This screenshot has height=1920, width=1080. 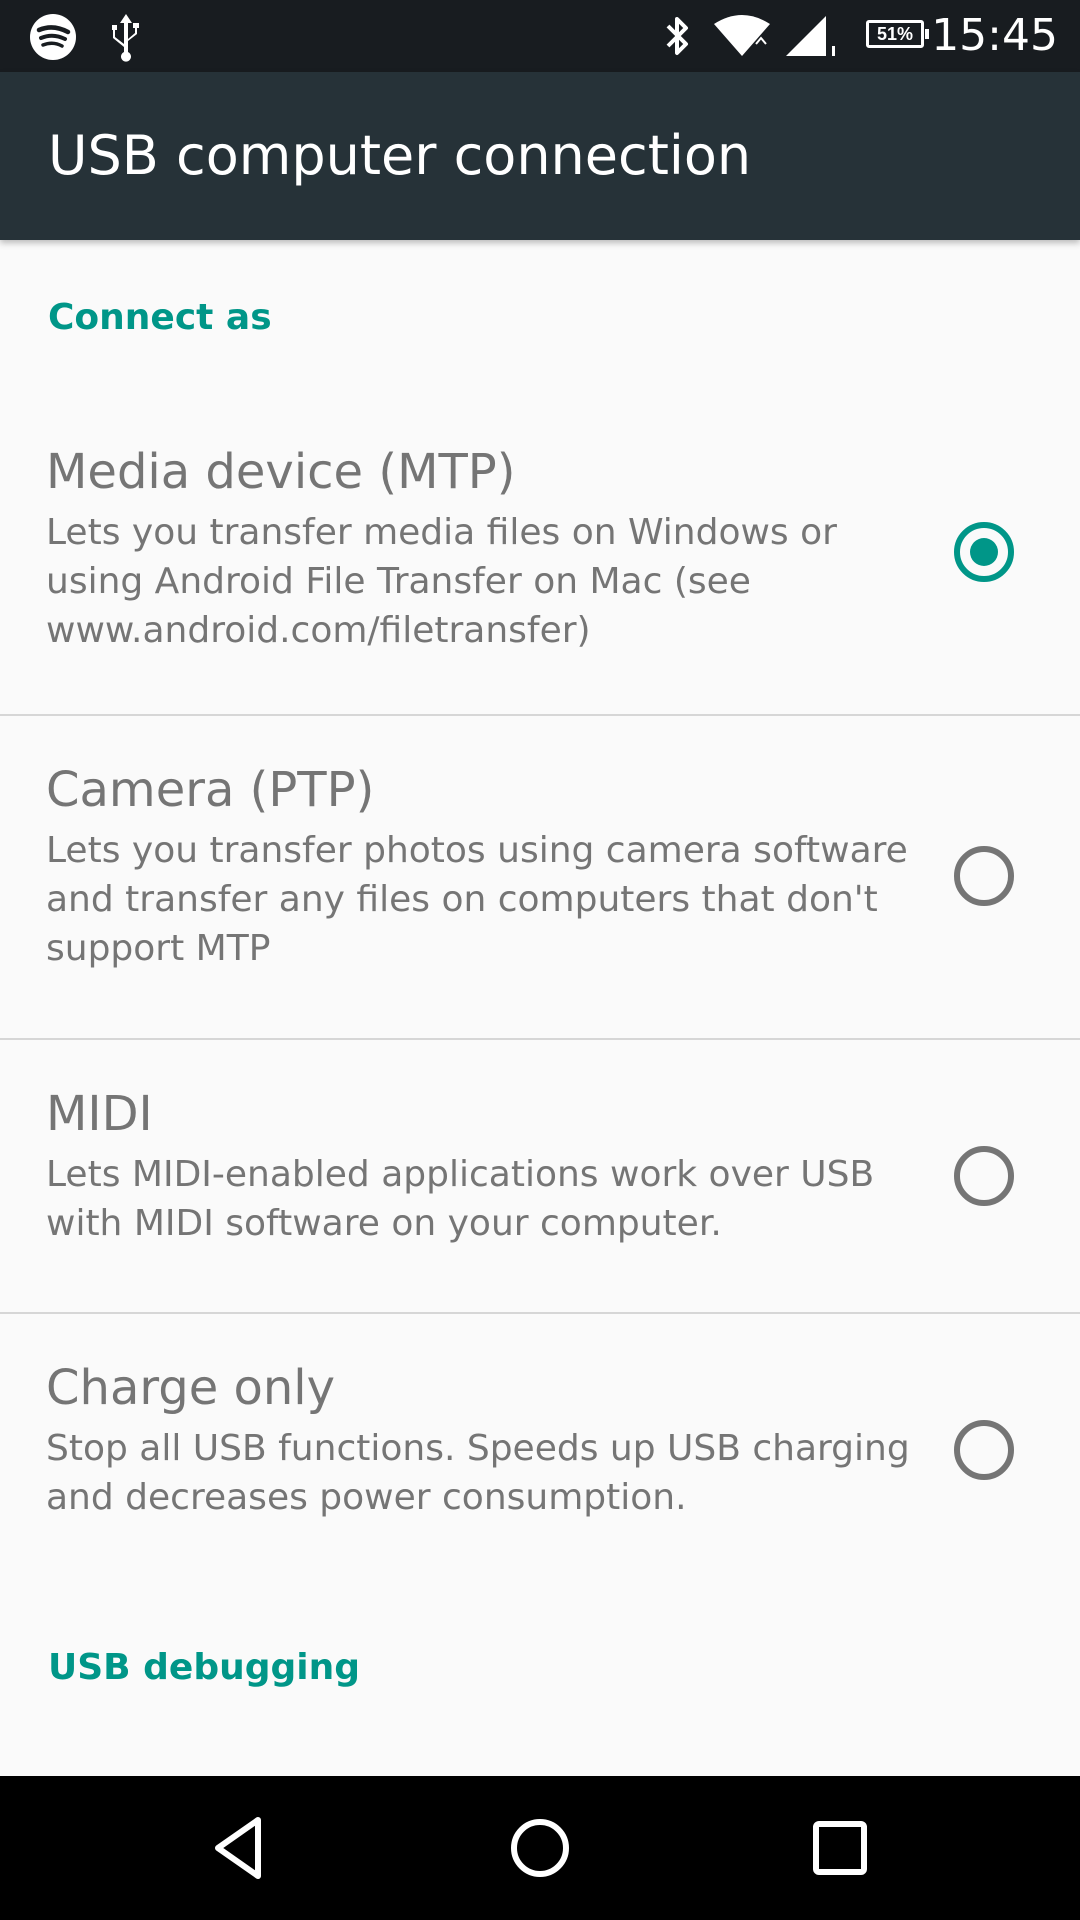 I want to click on battery-icon: 51%, so click(x=897, y=34).